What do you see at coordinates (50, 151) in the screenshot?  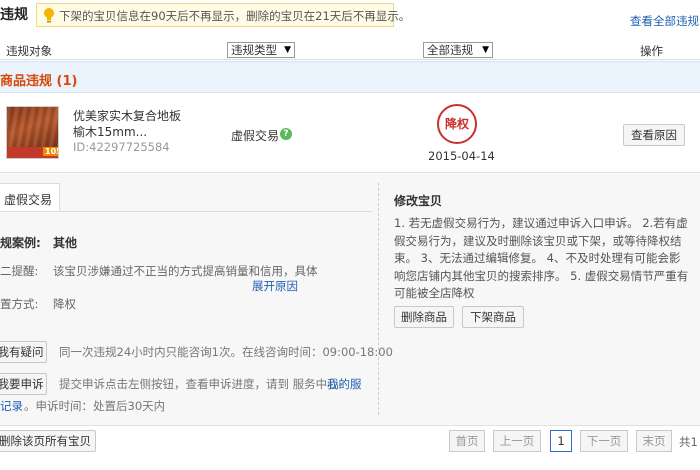 I see `thumb-badge: 105` at bounding box center [50, 151].